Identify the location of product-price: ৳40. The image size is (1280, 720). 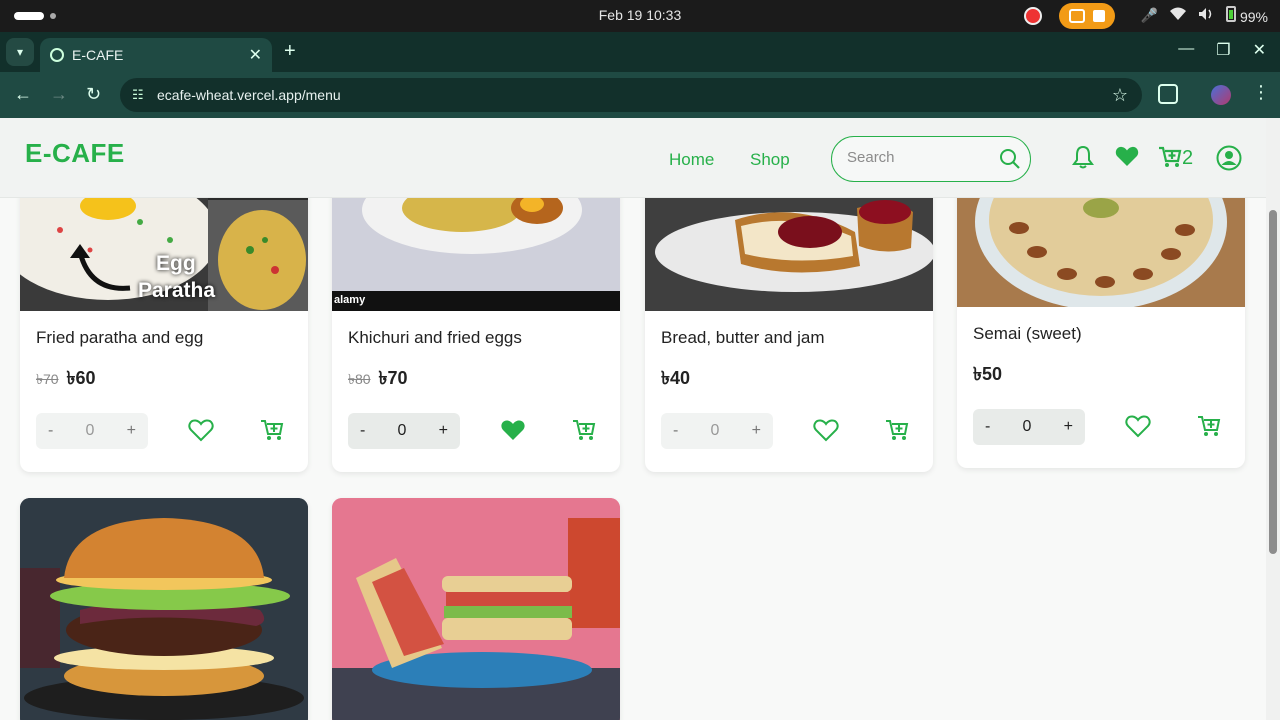
(675, 379).